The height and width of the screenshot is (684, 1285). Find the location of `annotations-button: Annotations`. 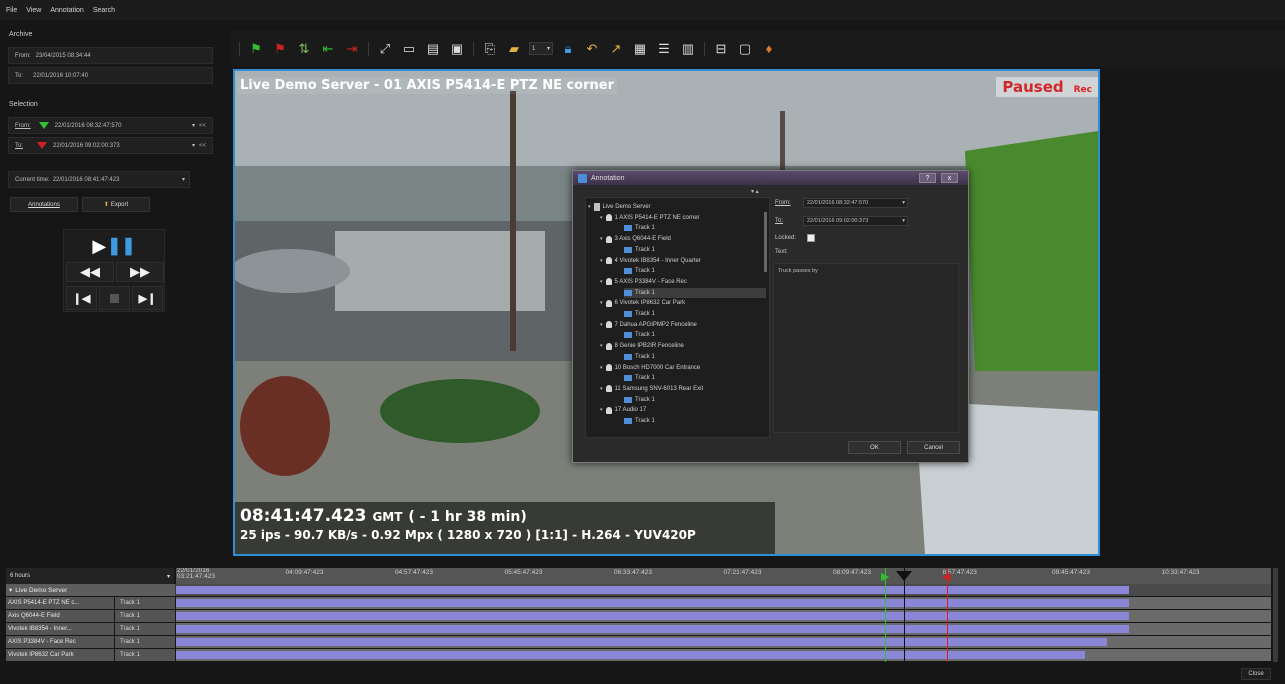

annotations-button: Annotations is located at coordinates (44, 204).